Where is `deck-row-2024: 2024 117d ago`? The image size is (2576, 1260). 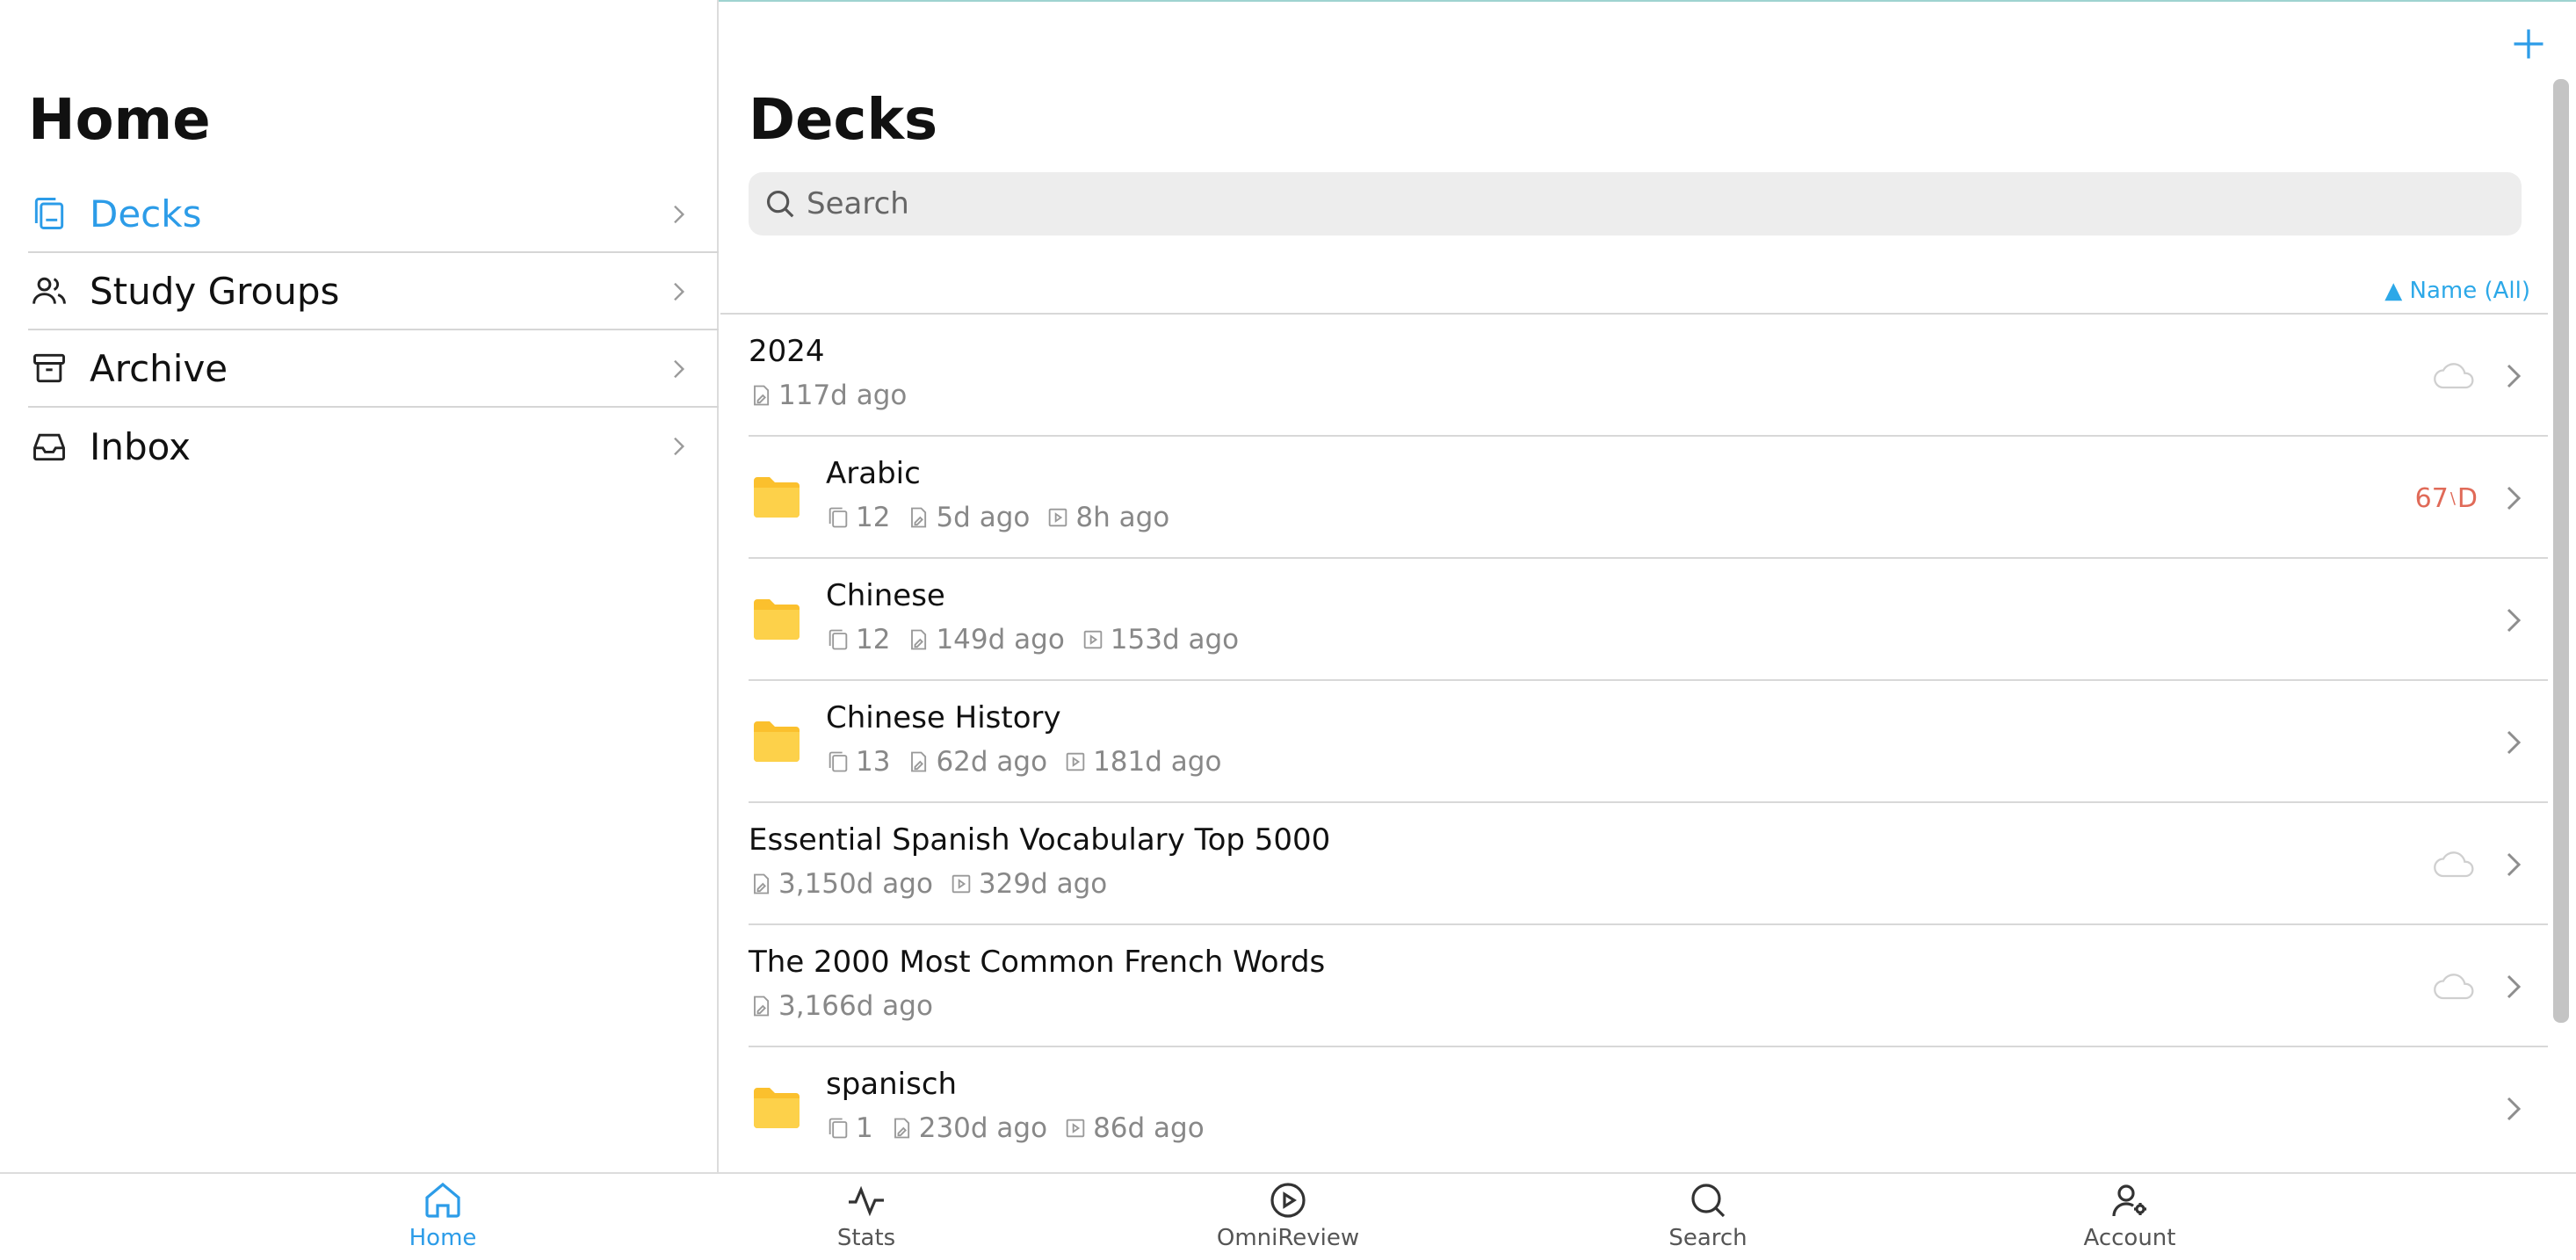
deck-row-2024: 2024 117d ago is located at coordinates (1634, 374).